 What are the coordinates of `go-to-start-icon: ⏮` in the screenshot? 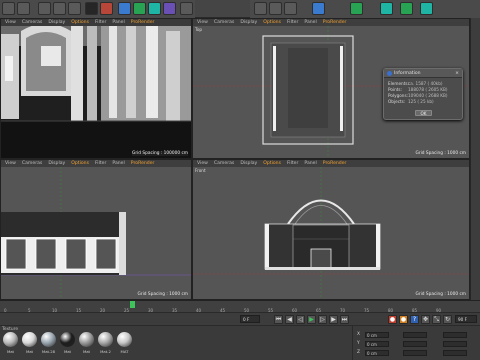 It's located at (278, 319).